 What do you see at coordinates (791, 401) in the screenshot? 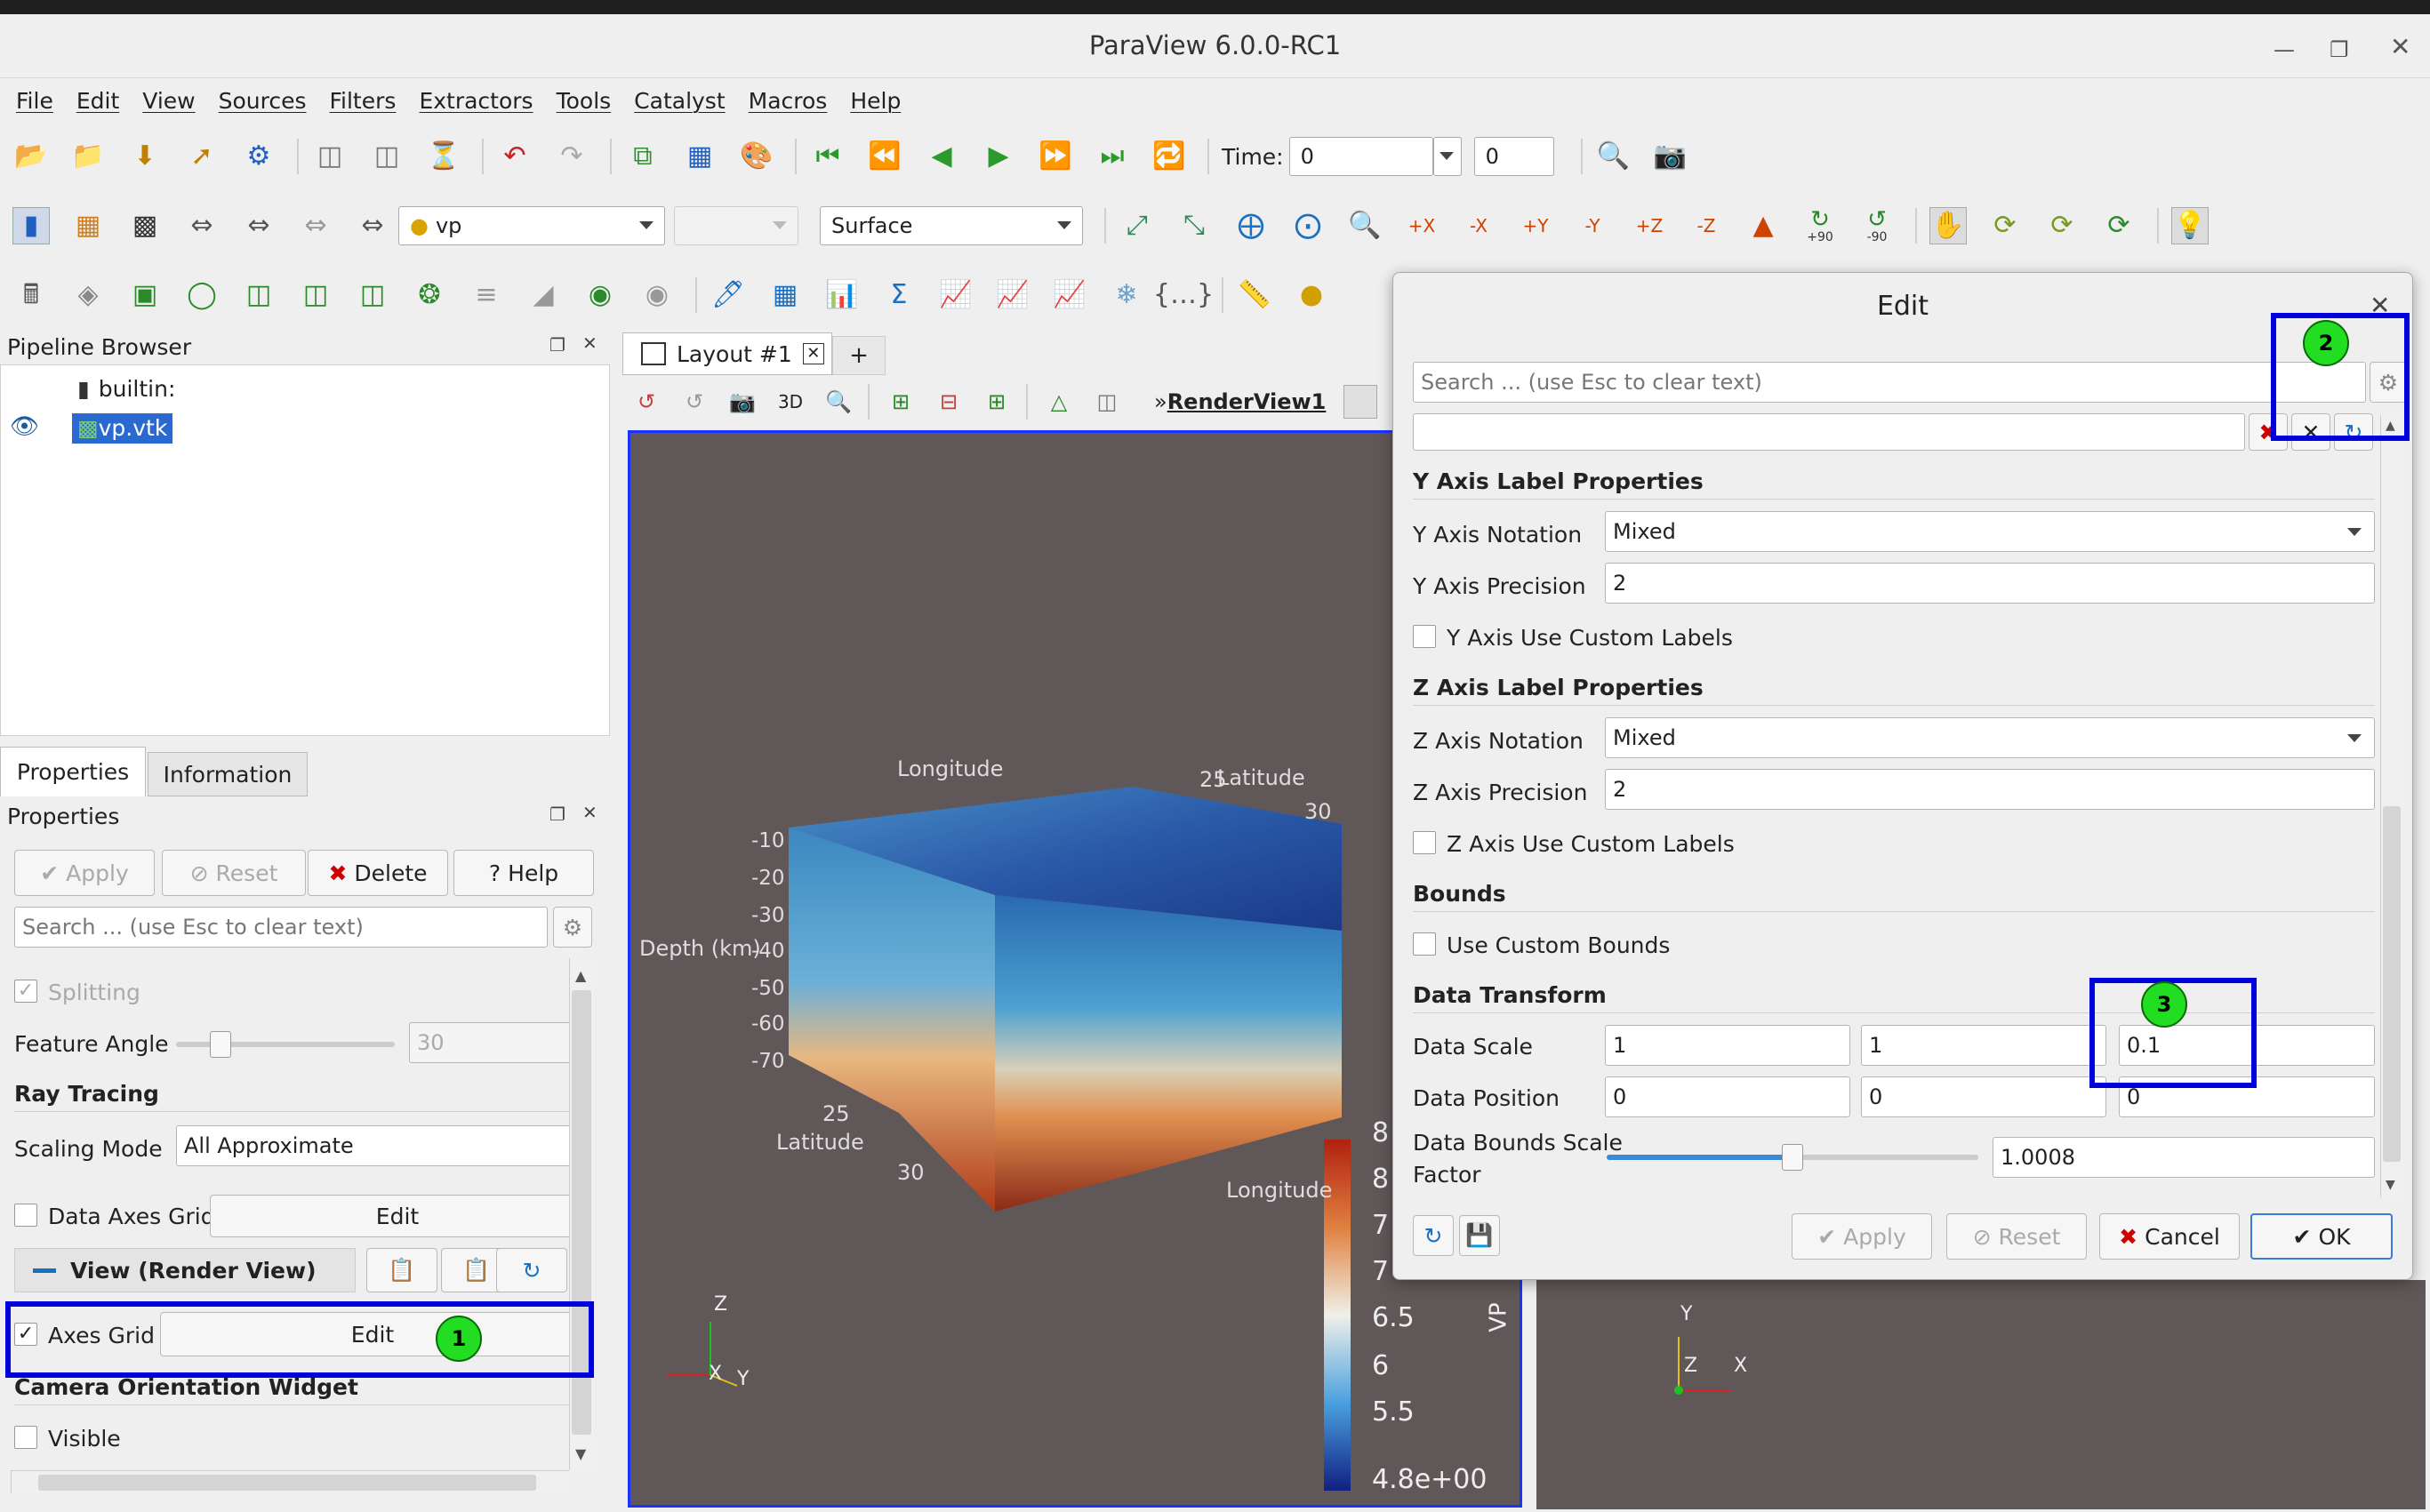
I see `view-3d-toggle: 3D` at bounding box center [791, 401].